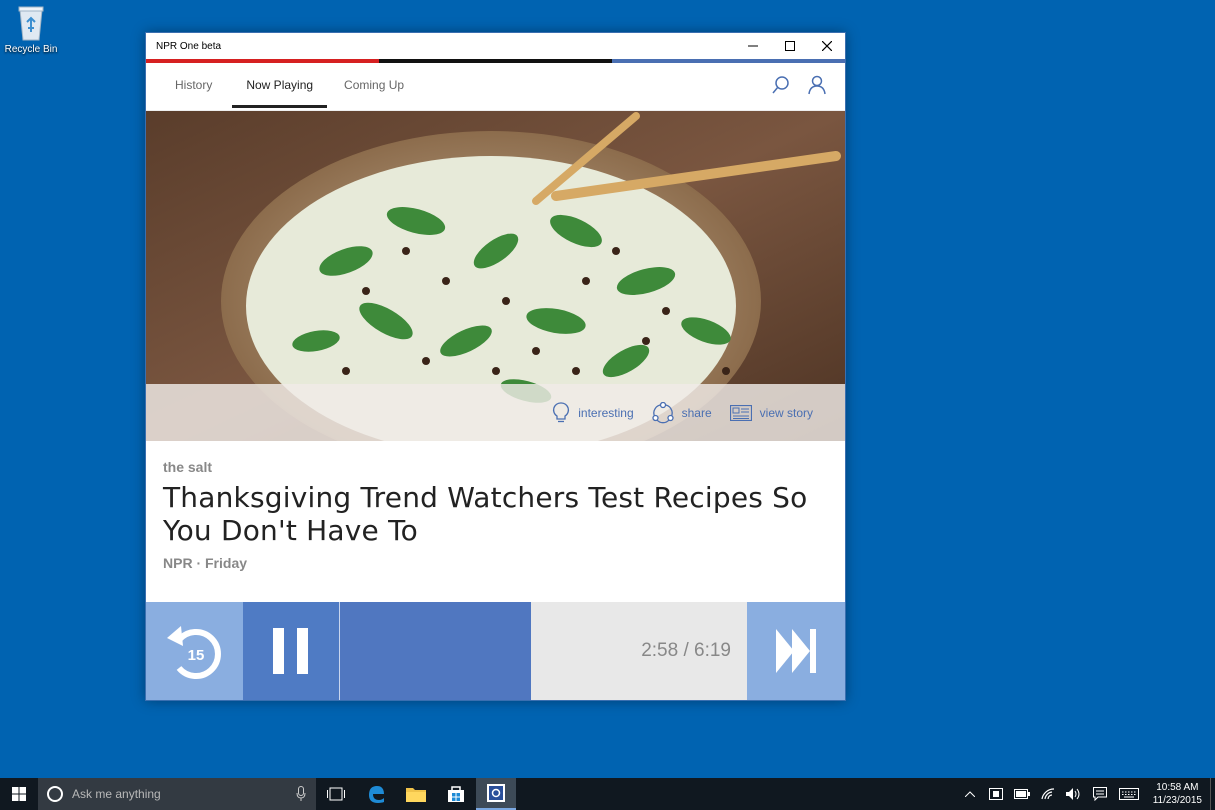  I want to click on tray-app-button, so click(996, 794).